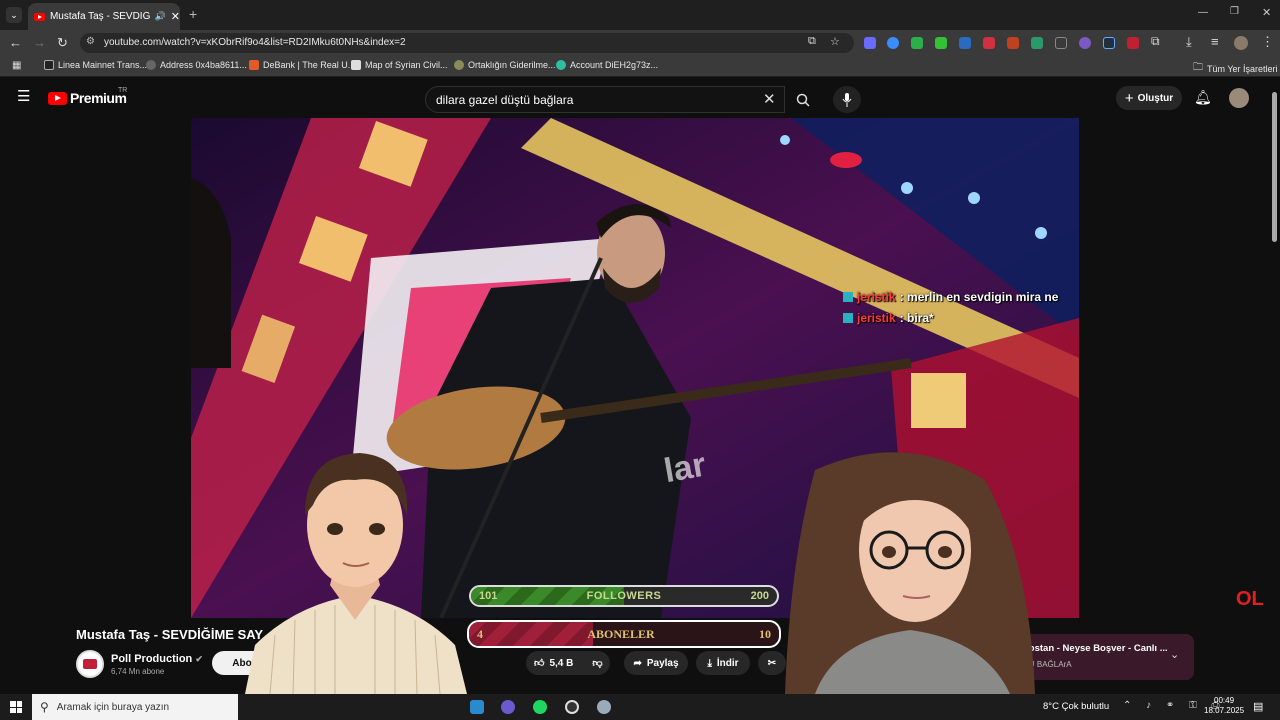  What do you see at coordinates (685, 468) in the screenshot?
I see `svg-text: lar` at bounding box center [685, 468].